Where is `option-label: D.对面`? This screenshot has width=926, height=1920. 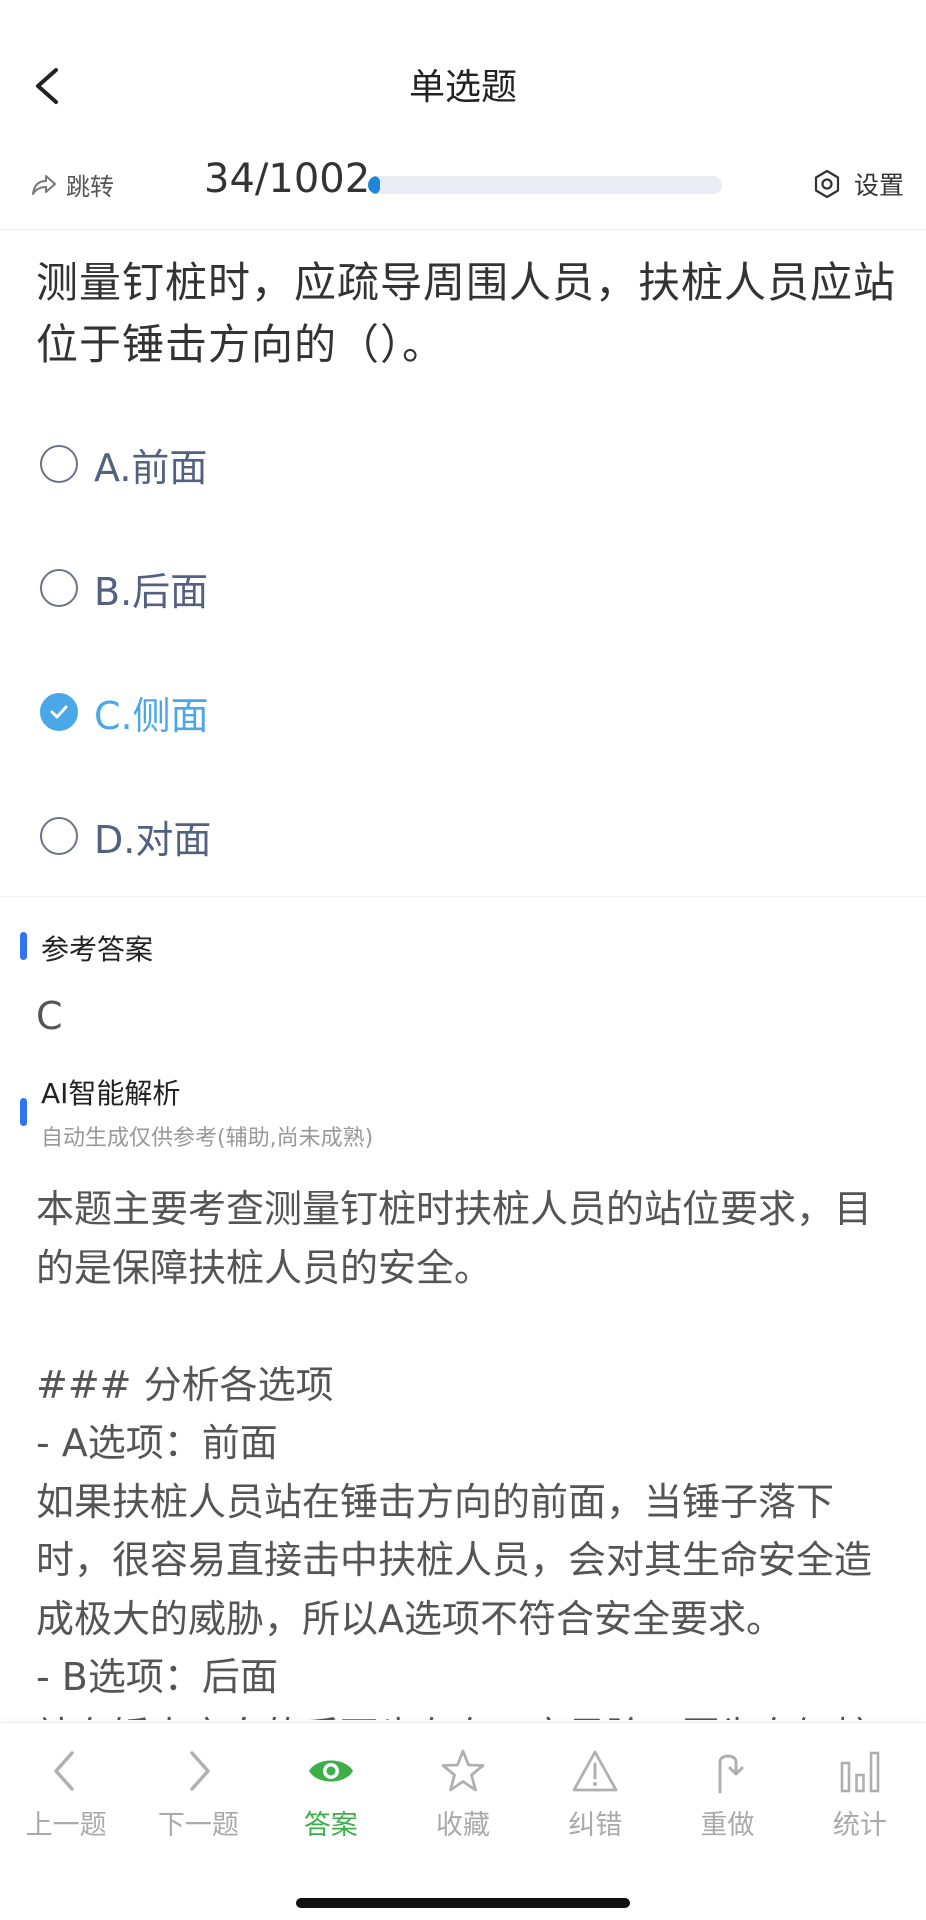
option-label: D.对面 is located at coordinates (153, 839).